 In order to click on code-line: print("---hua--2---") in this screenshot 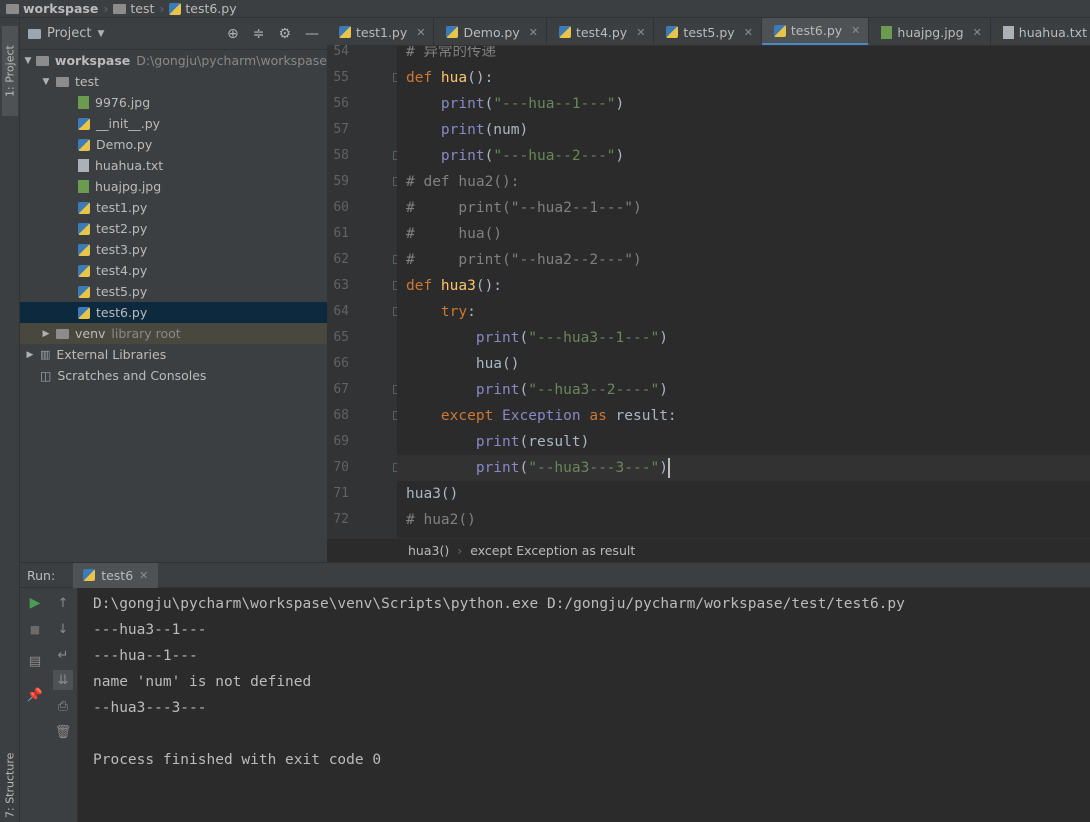, I will do `click(510, 156)`.